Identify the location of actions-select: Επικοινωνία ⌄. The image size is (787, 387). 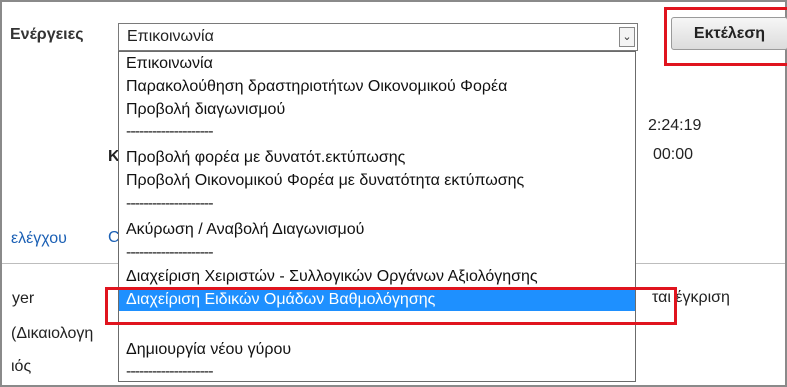
(378, 37).